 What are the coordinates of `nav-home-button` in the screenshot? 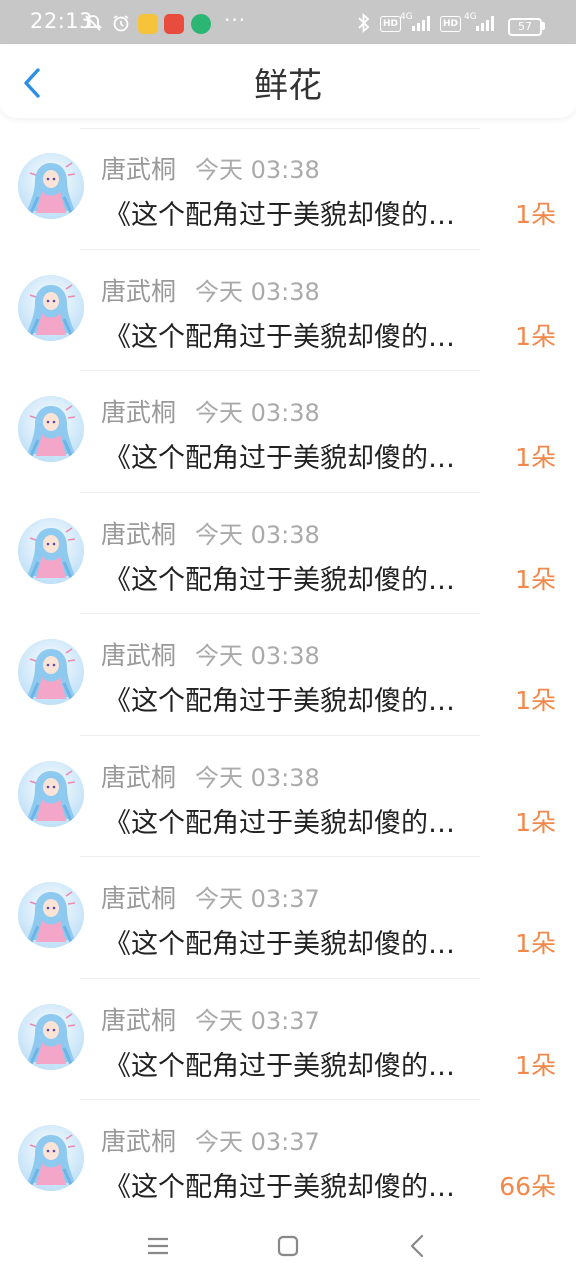 It's located at (288, 1246).